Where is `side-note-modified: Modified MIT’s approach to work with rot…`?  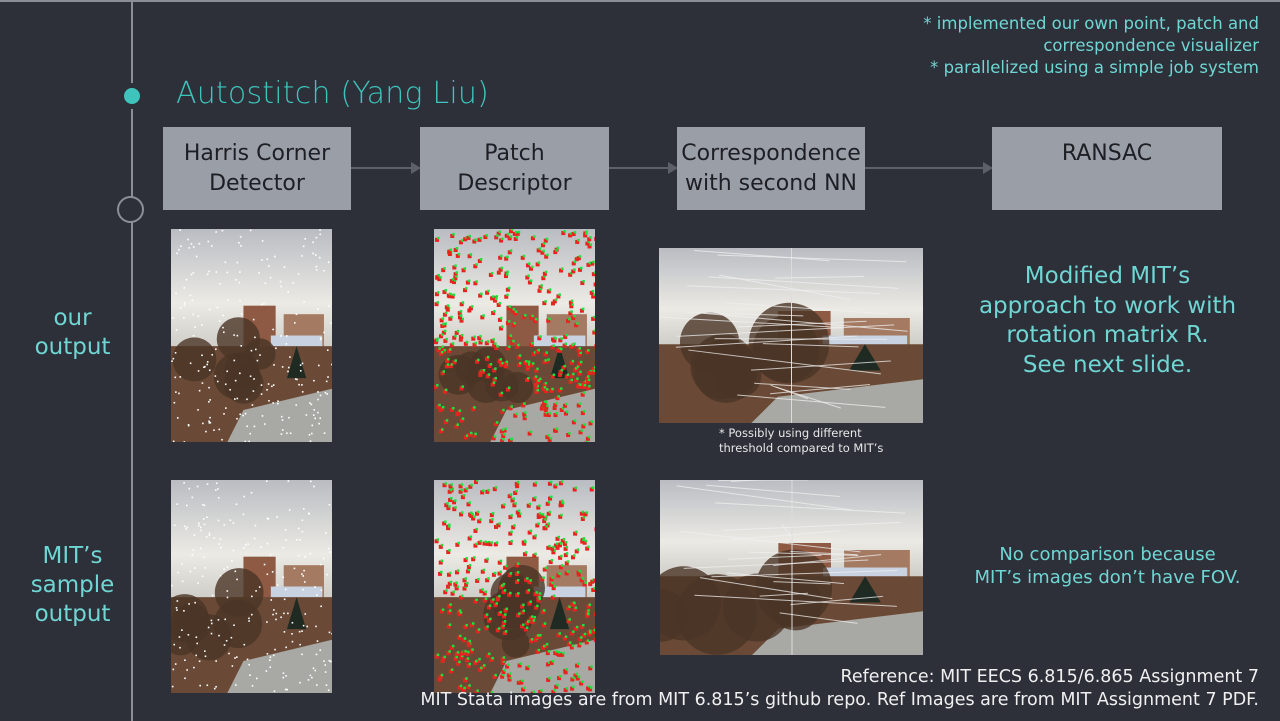
side-note-modified: Modified MIT’s approach to work with rot… is located at coordinates (1107, 321).